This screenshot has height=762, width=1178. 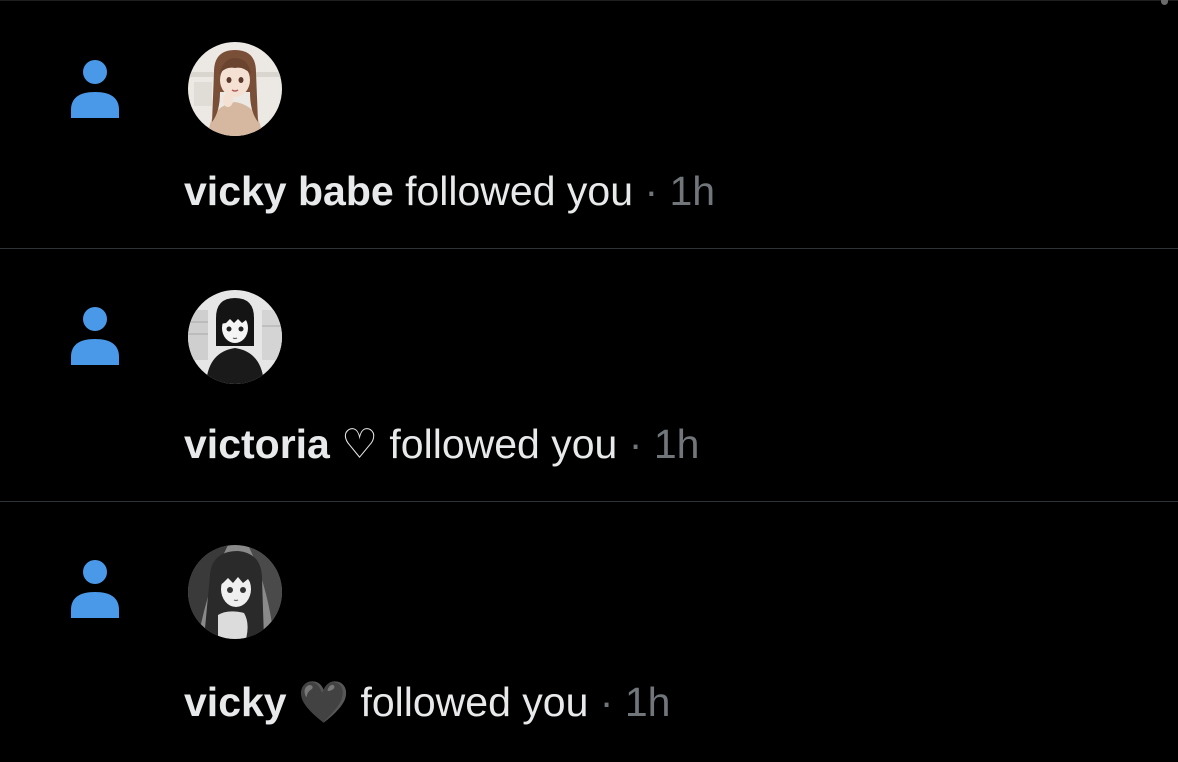 I want to click on notification-text: vicky babe followed you · 1h, so click(x=449, y=191).